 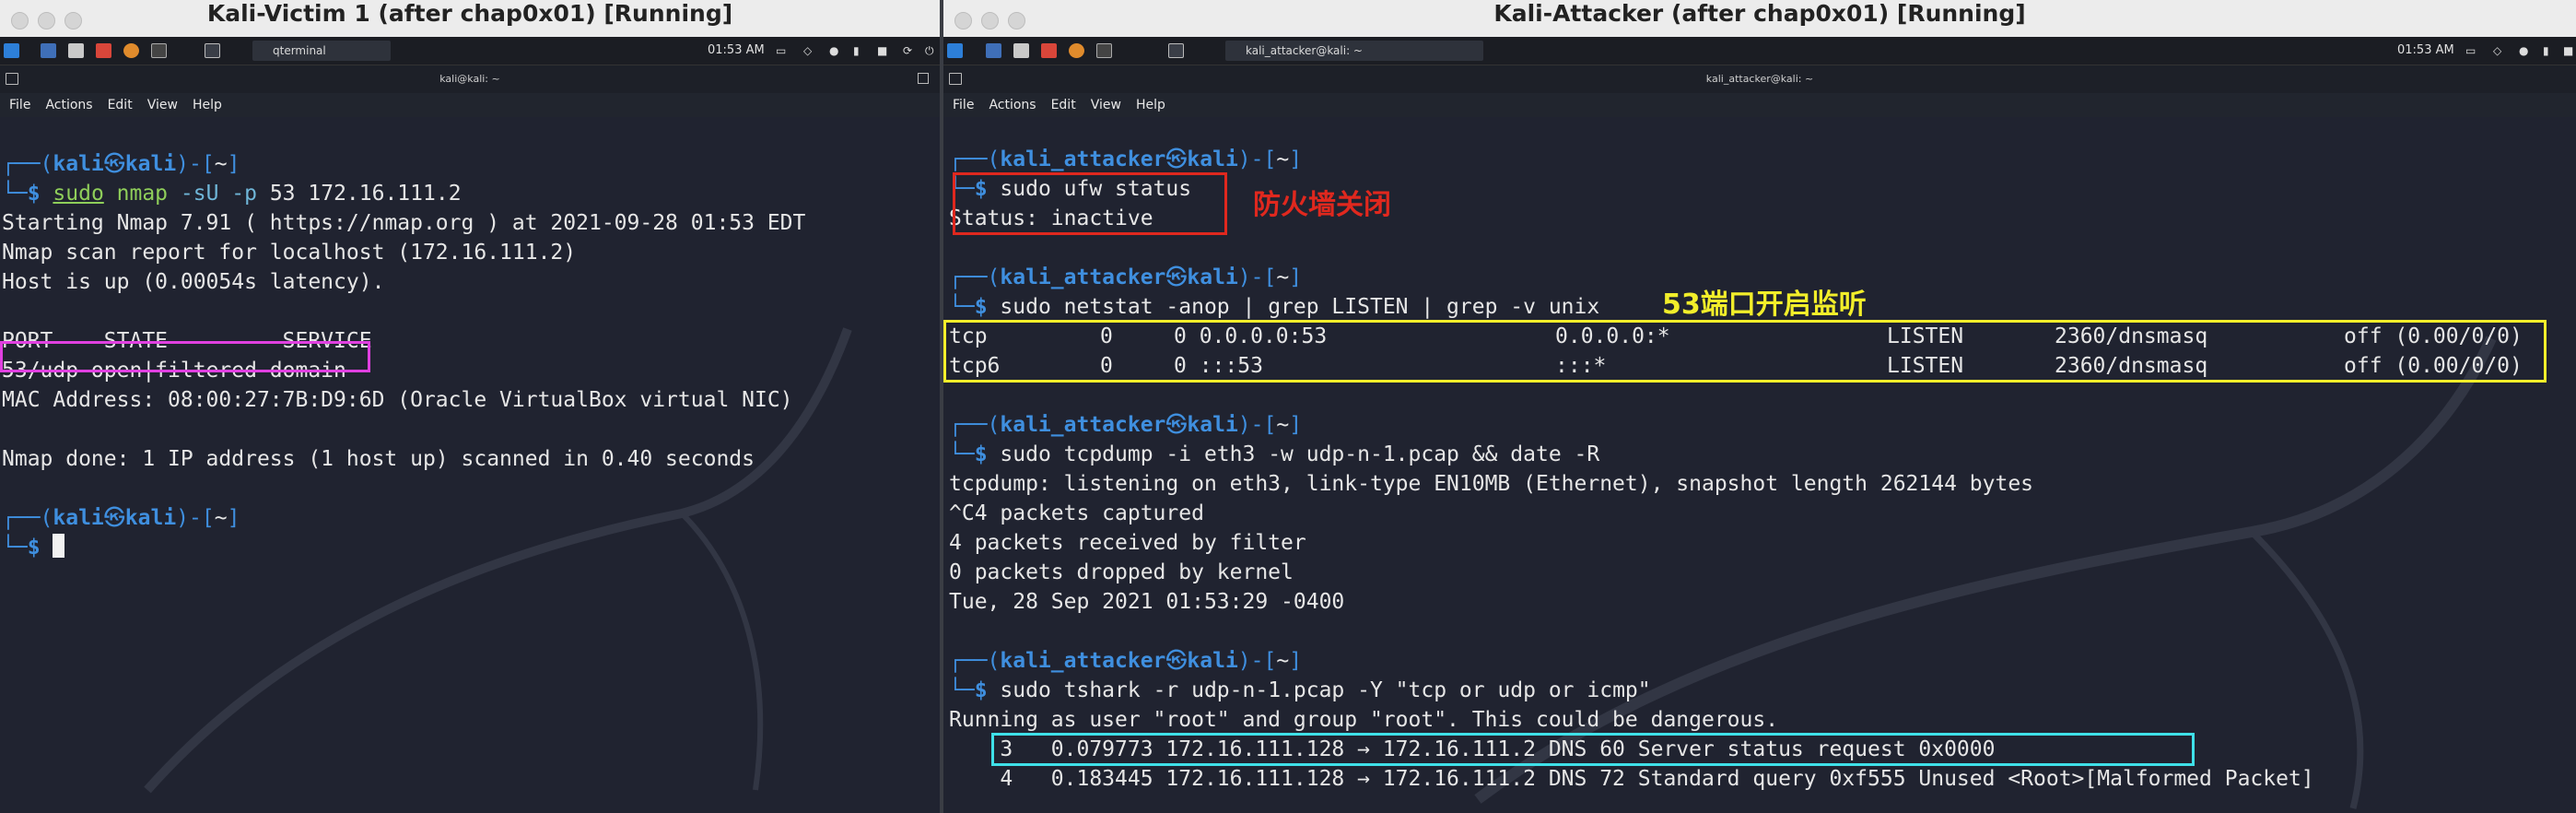 What do you see at coordinates (930, 50) in the screenshot?
I see `power-off-icon: ⏻` at bounding box center [930, 50].